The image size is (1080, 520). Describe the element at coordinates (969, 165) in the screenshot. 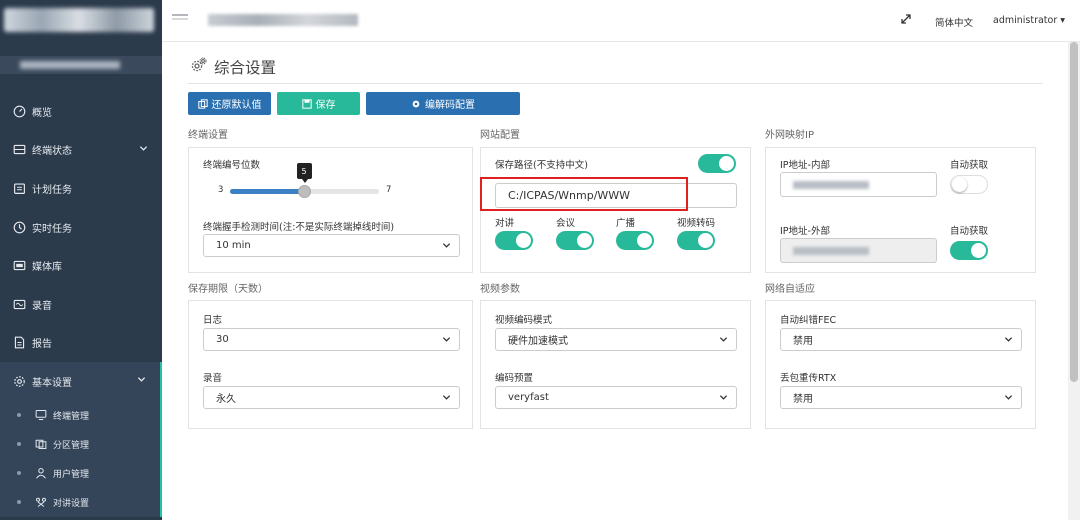

I see `internal-auto-label: 自动获取` at that location.